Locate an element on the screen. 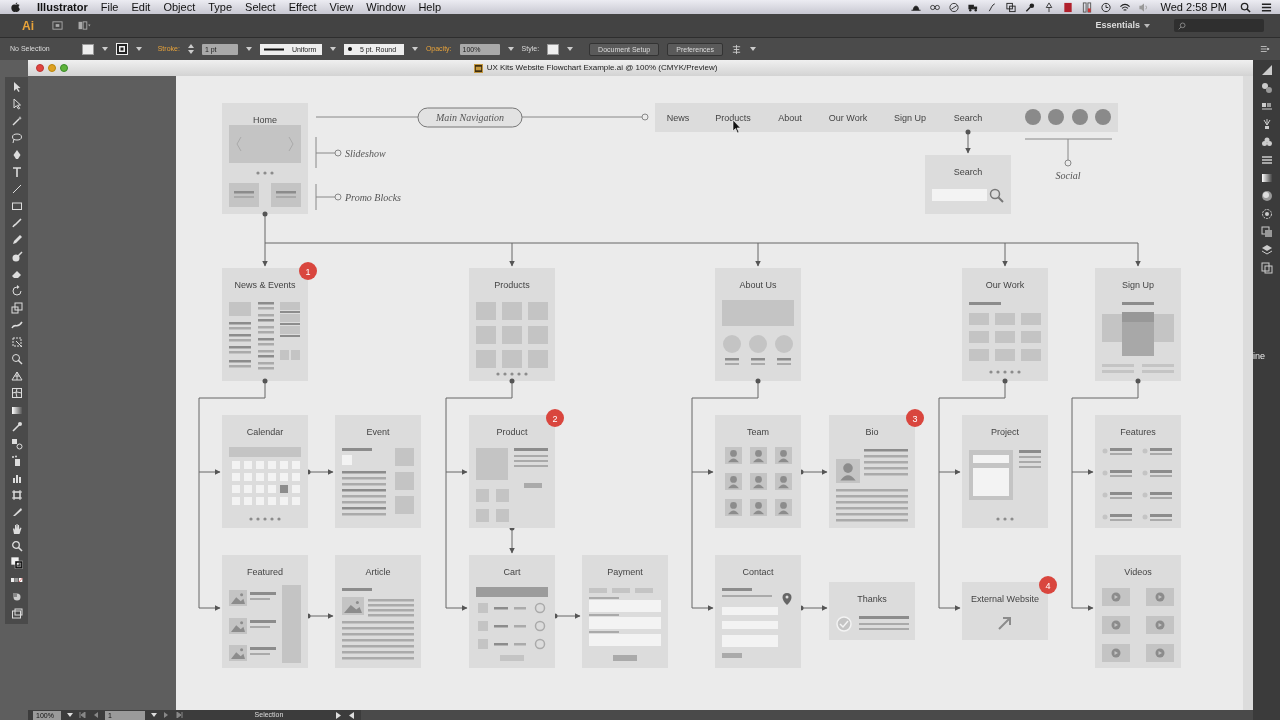 This screenshot has width=1280, height=720. page-title: Calendar is located at coordinates (265, 432).